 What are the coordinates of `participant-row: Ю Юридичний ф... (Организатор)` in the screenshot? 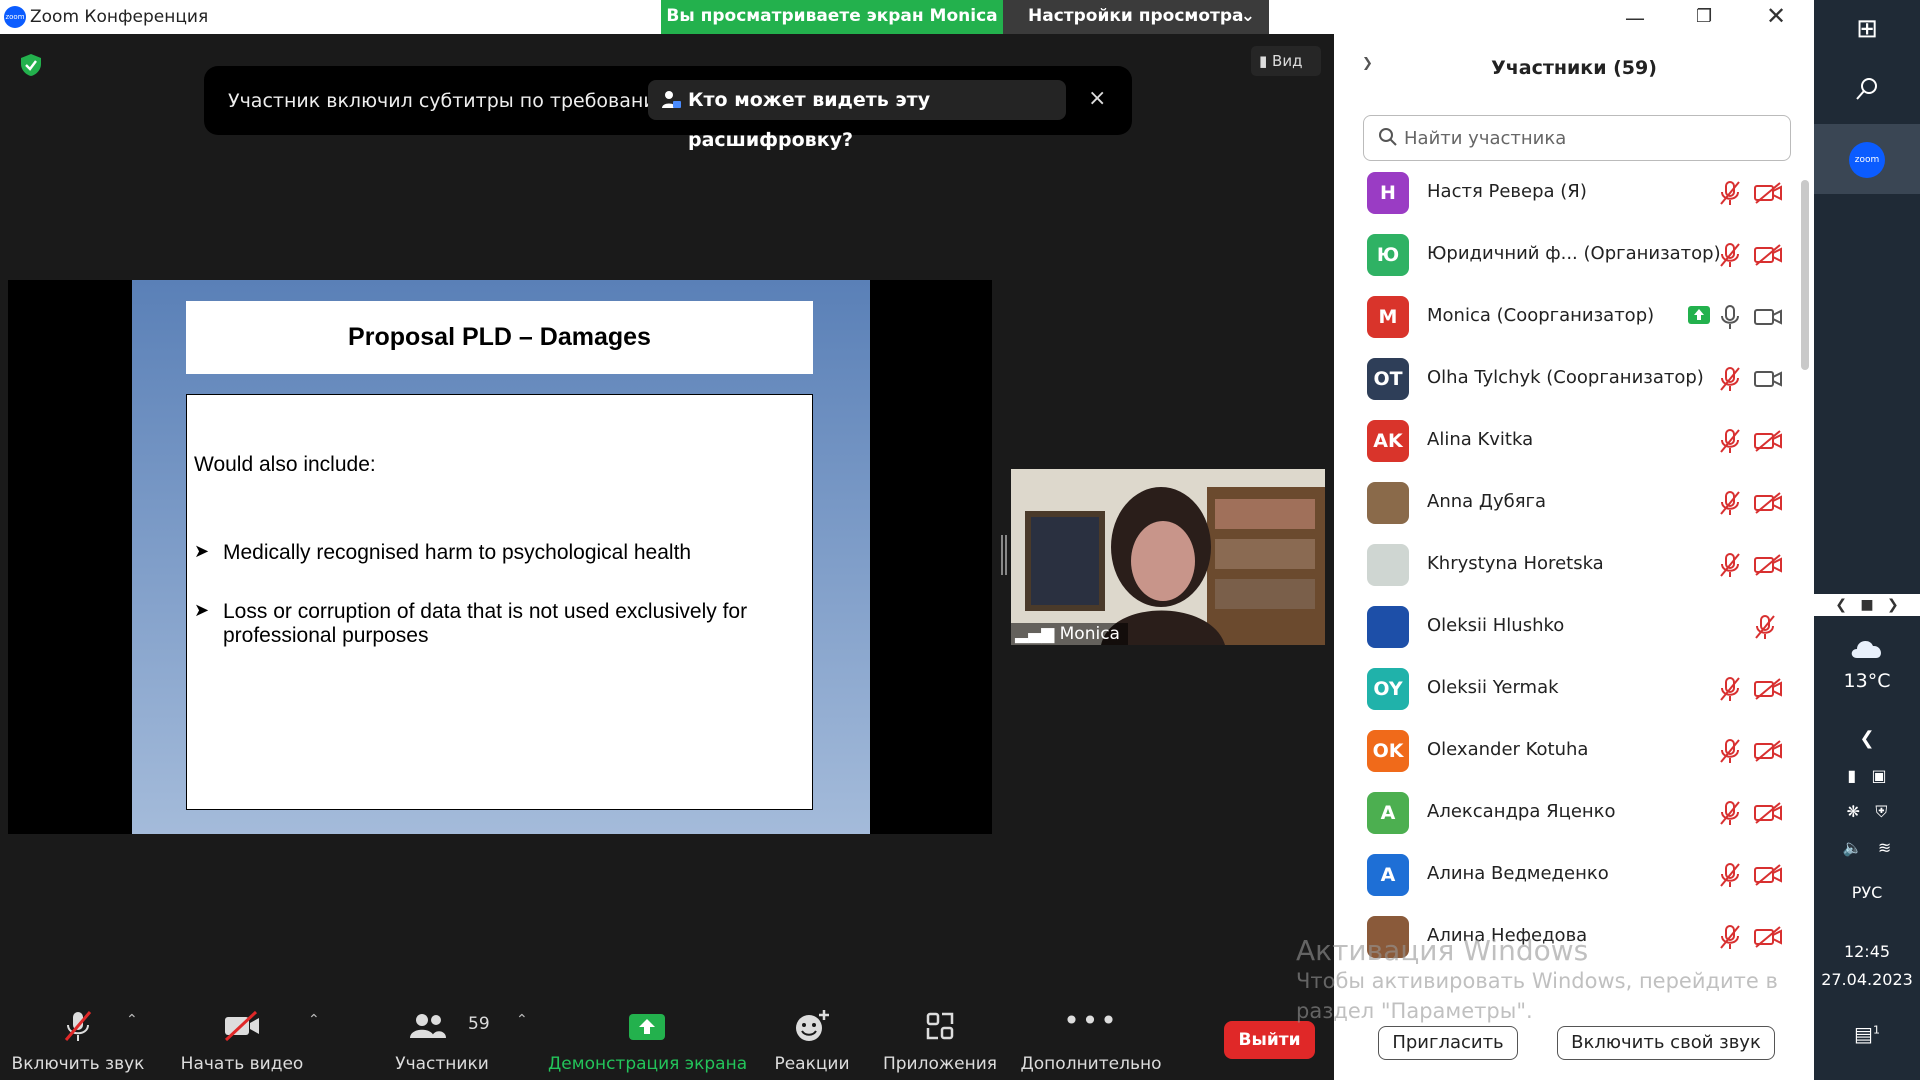 It's located at (1567, 263).